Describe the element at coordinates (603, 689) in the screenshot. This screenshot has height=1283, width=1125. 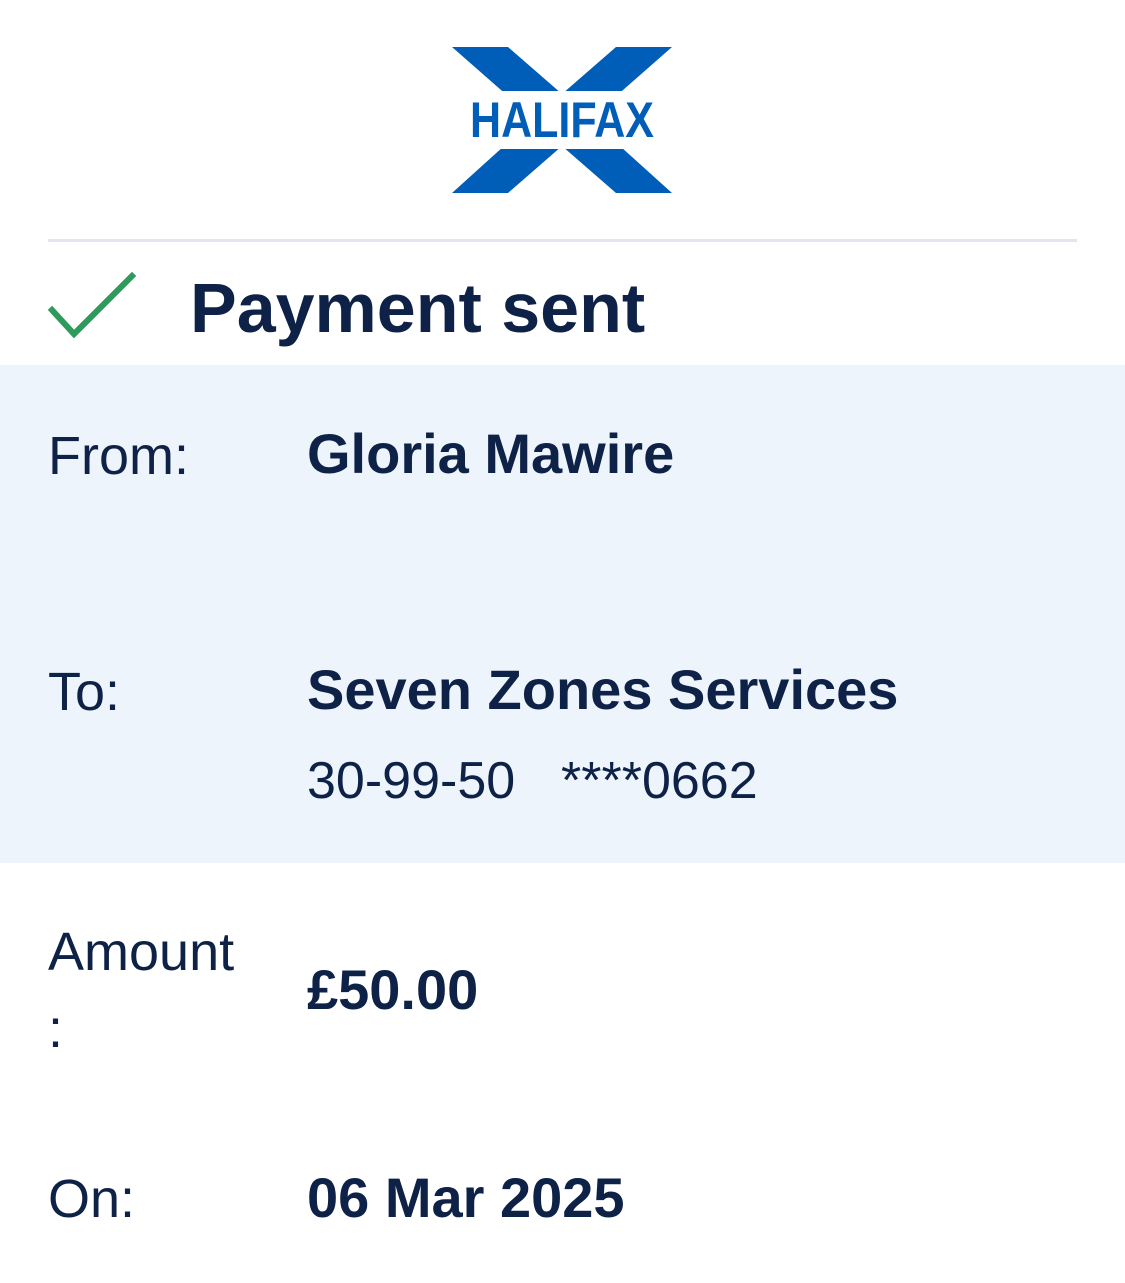
I see `to-value: Seven Zones Services` at that location.